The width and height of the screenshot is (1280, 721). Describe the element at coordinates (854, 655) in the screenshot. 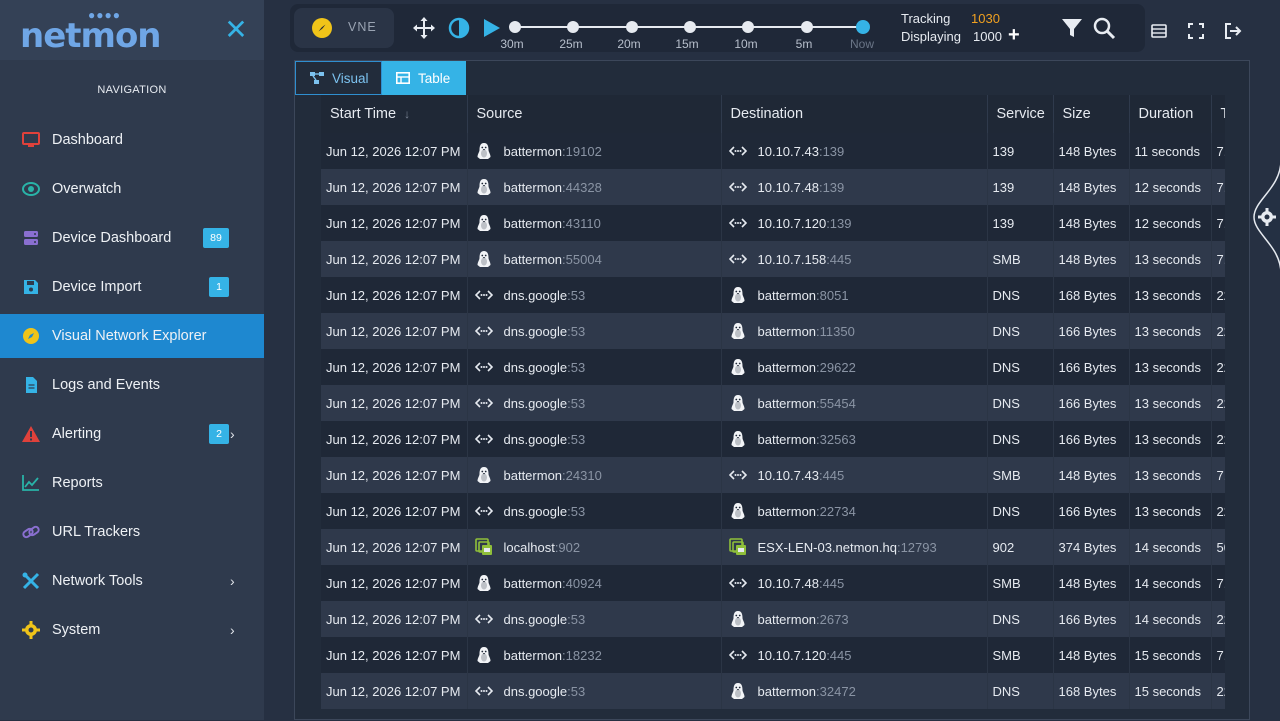

I see `cell-destination: 10.10.7.120:445` at that location.